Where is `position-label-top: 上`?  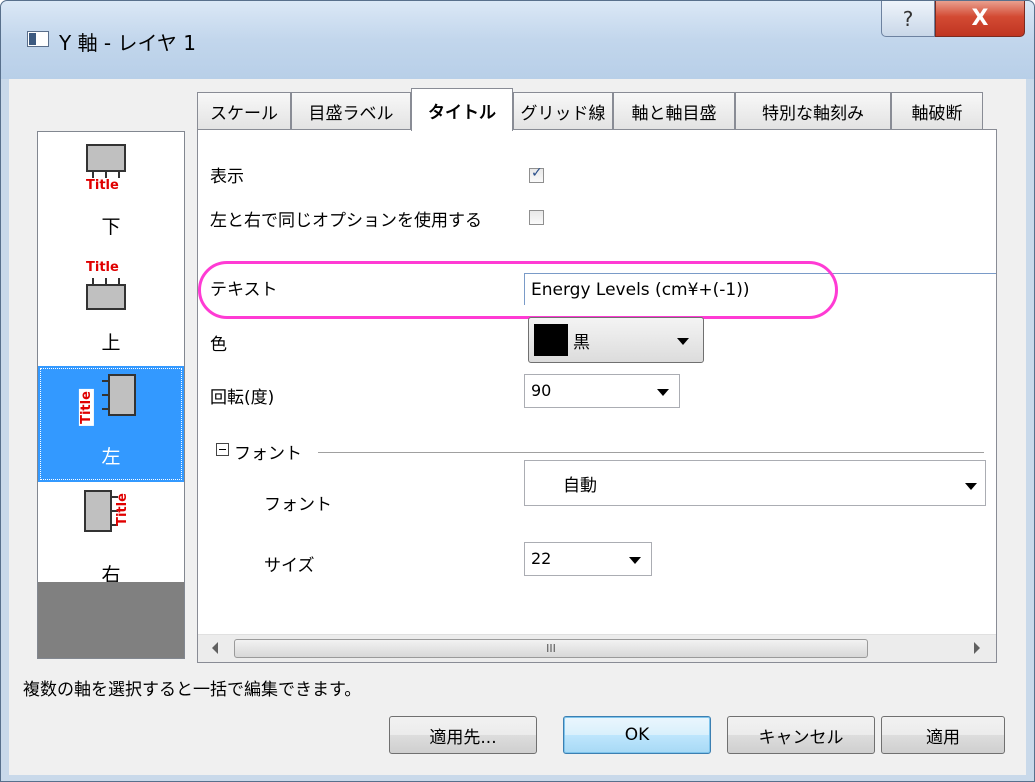
position-label-top: 上 is located at coordinates (111, 343).